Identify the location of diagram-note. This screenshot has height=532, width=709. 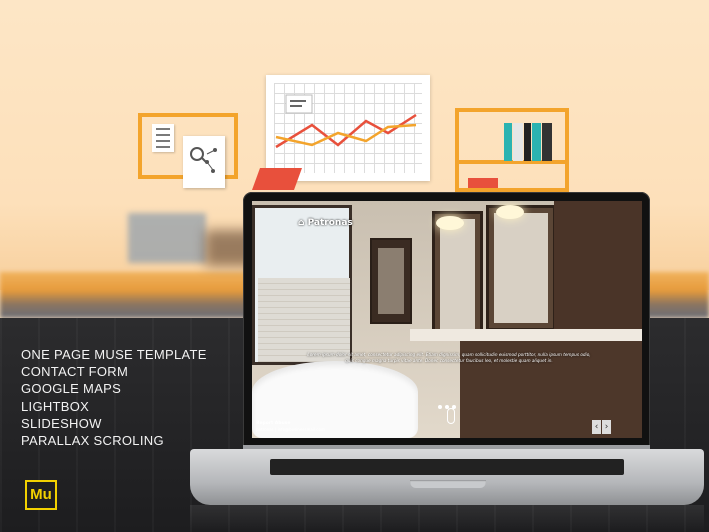
(204, 162).